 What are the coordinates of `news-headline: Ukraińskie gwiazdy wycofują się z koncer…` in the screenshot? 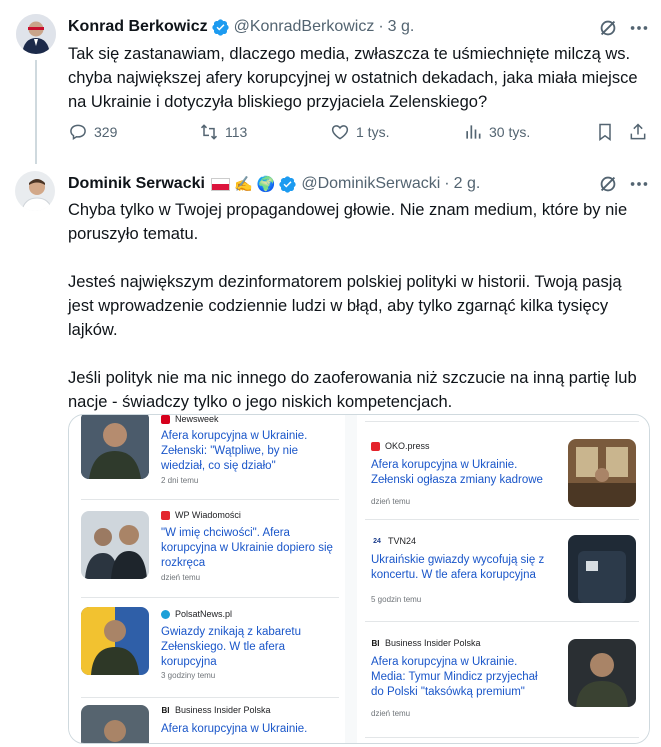 It's located at (461, 568).